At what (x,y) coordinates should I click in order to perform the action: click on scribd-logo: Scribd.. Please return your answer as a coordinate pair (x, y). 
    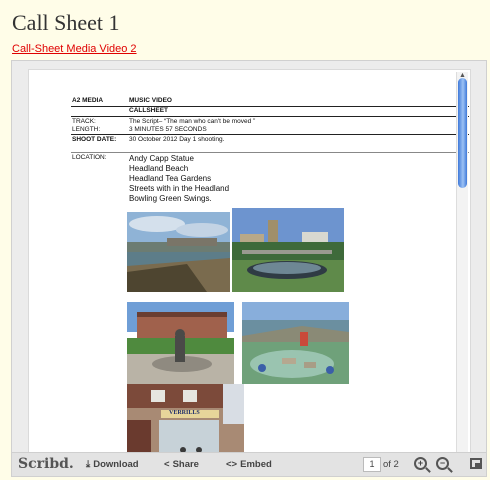
    Looking at the image, I should click on (46, 464).